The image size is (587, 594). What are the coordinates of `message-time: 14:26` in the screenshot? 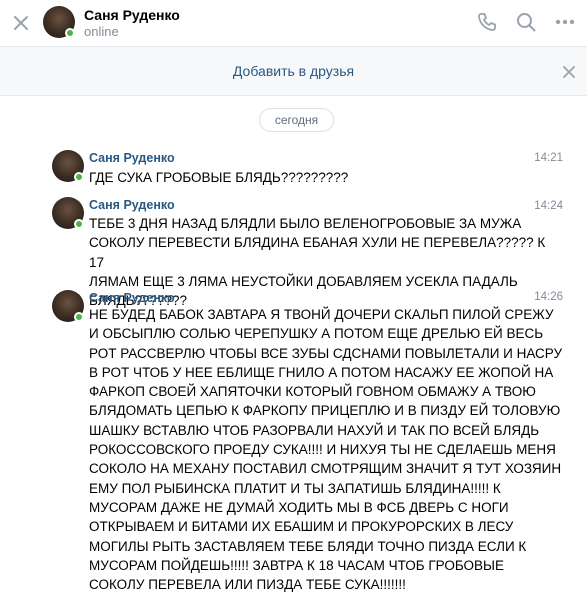 It's located at (548, 297).